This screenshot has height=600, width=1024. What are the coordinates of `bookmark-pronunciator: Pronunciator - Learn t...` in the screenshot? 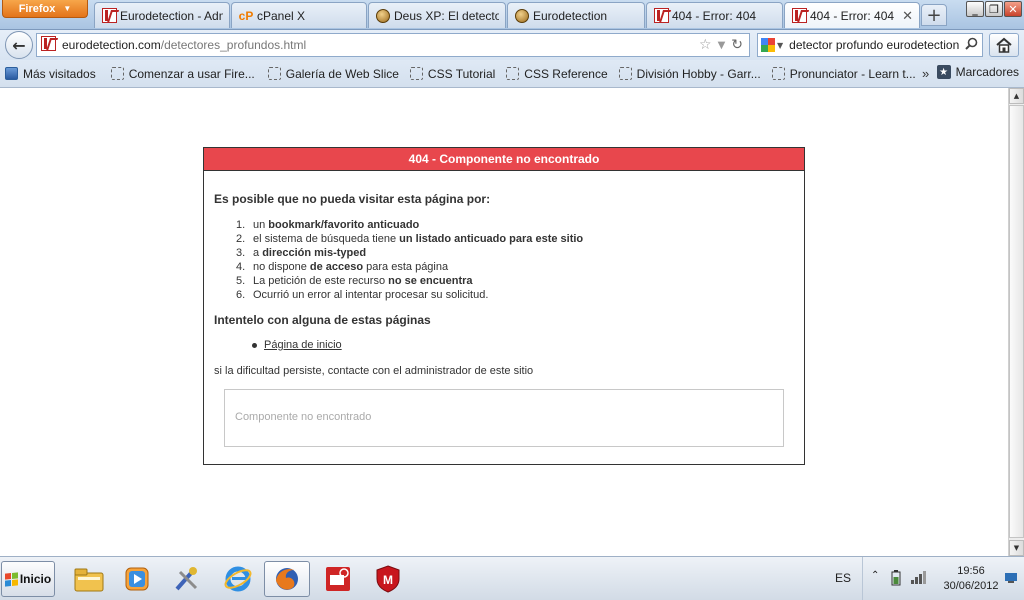 It's located at (844, 74).